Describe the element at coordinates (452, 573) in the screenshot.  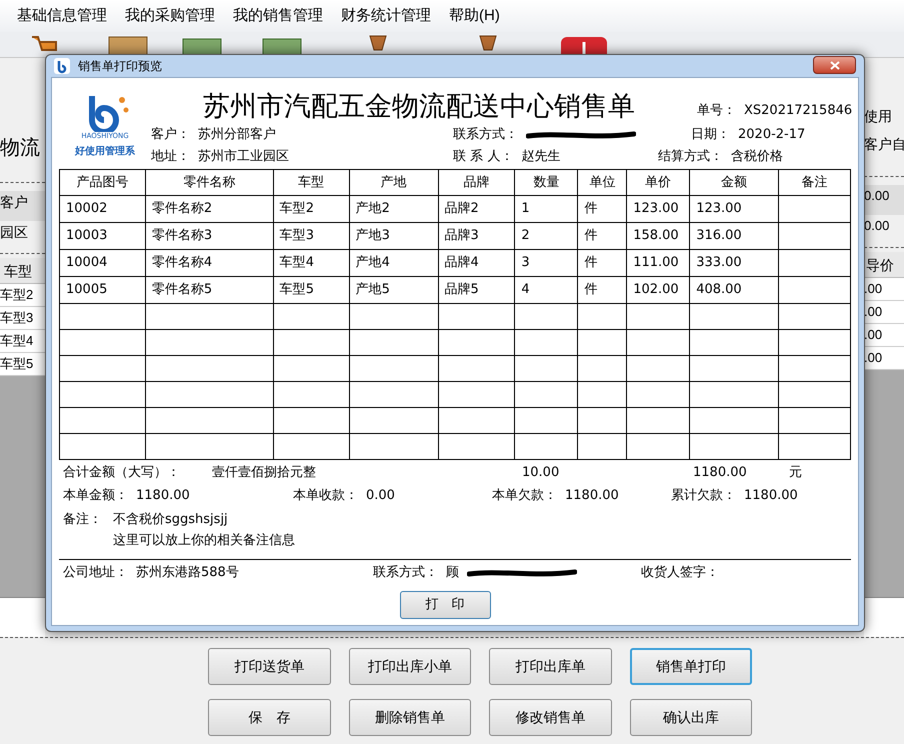
I see `field-value: 顾` at that location.